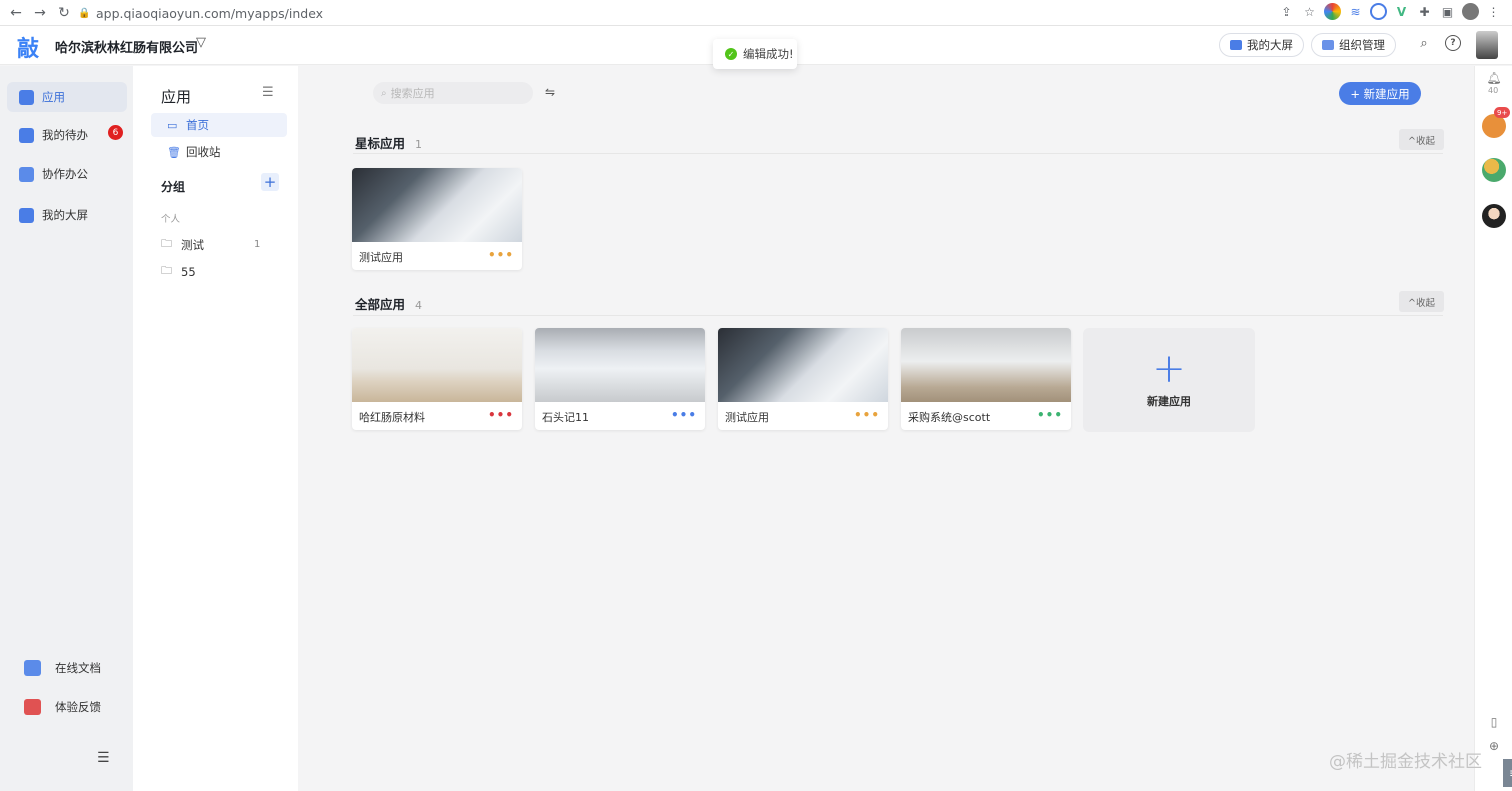  Describe the element at coordinates (211, 271) in the screenshot. I see `folder-item: 🗀 55` at that location.